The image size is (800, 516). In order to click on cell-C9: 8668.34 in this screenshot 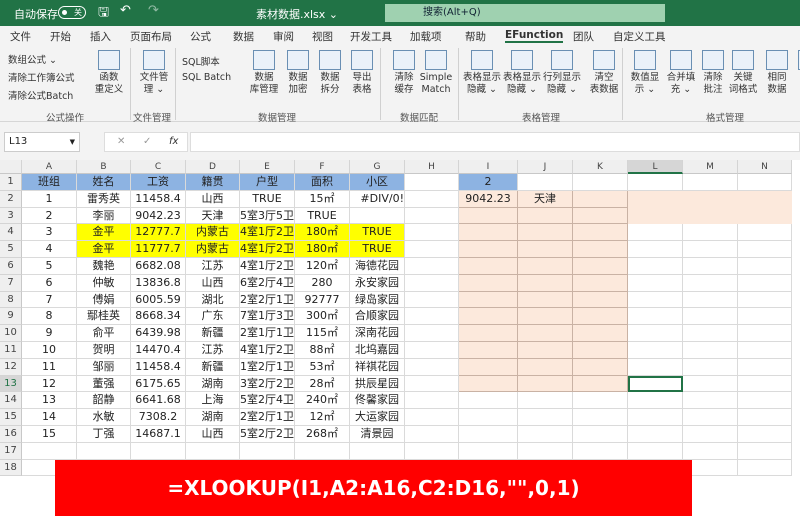, I will do `click(158, 317)`.